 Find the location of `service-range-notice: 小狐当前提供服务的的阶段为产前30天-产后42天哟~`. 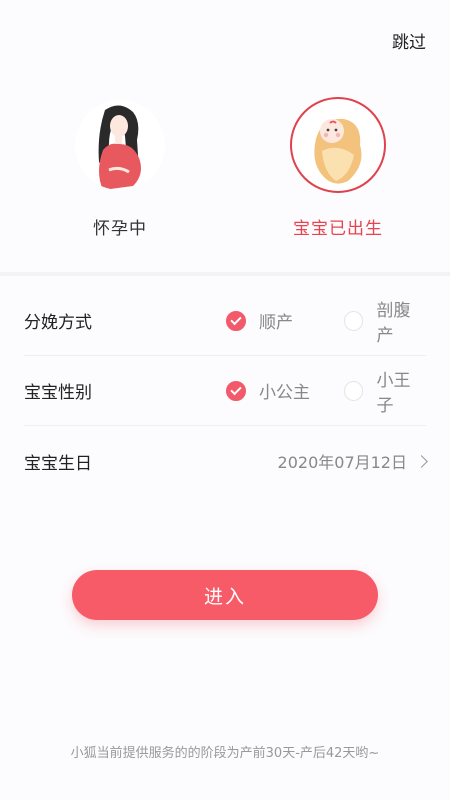

service-range-notice: 小狐当前提供服务的的阶段为产前30天-产后42天哟~ is located at coordinates (225, 753).